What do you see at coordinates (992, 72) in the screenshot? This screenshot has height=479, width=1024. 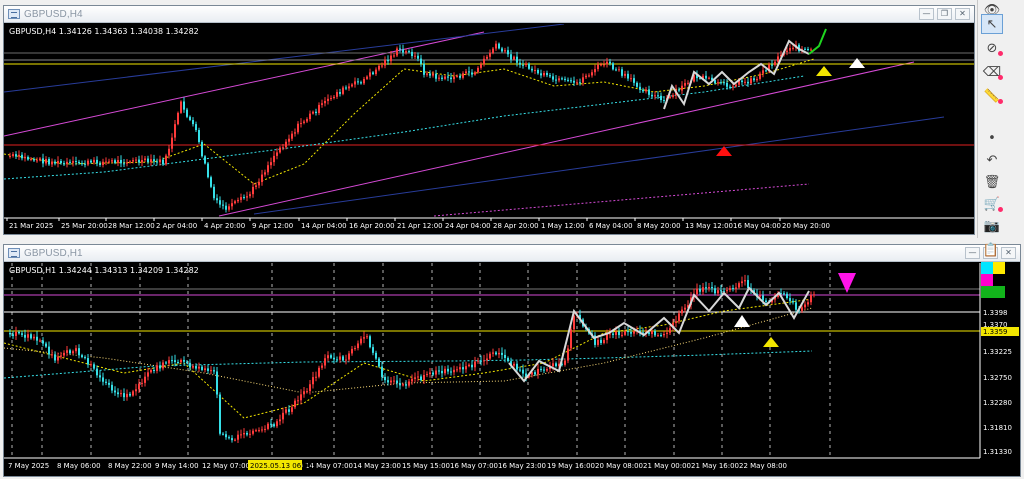 I see `eraser-icon: ⌫` at bounding box center [992, 72].